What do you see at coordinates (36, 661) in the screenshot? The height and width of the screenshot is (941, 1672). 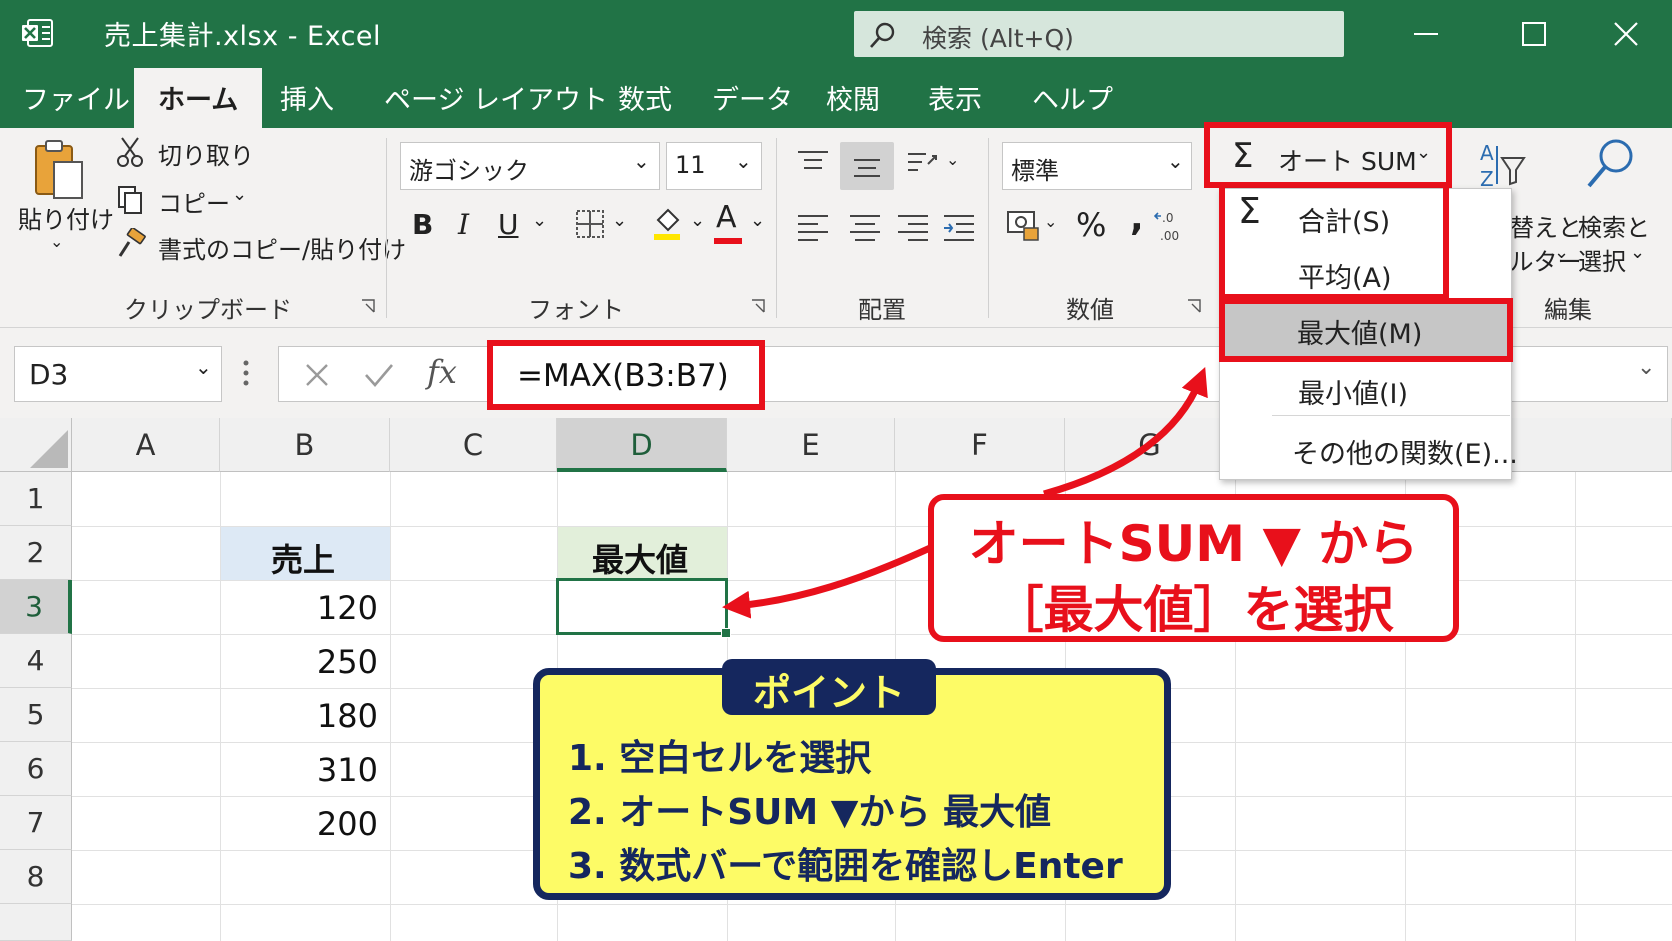 I see `row-header-4: 4` at bounding box center [36, 661].